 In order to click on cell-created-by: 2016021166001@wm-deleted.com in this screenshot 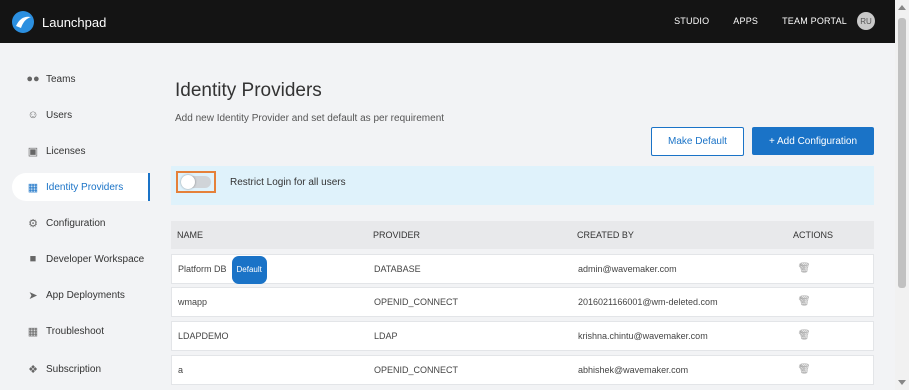, I will do `click(648, 302)`.